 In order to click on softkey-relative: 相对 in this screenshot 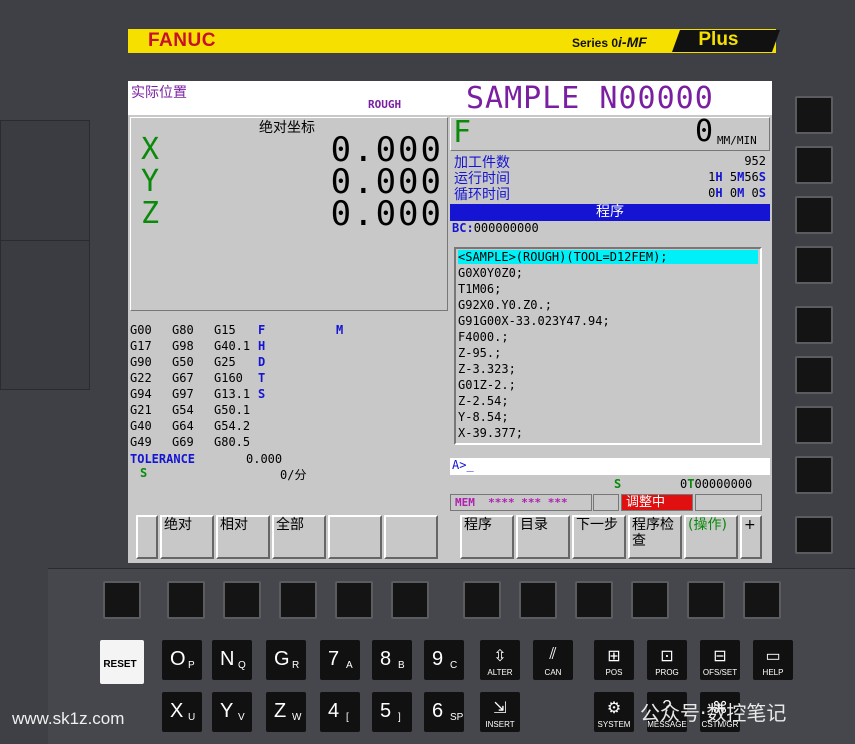, I will do `click(243, 537)`.